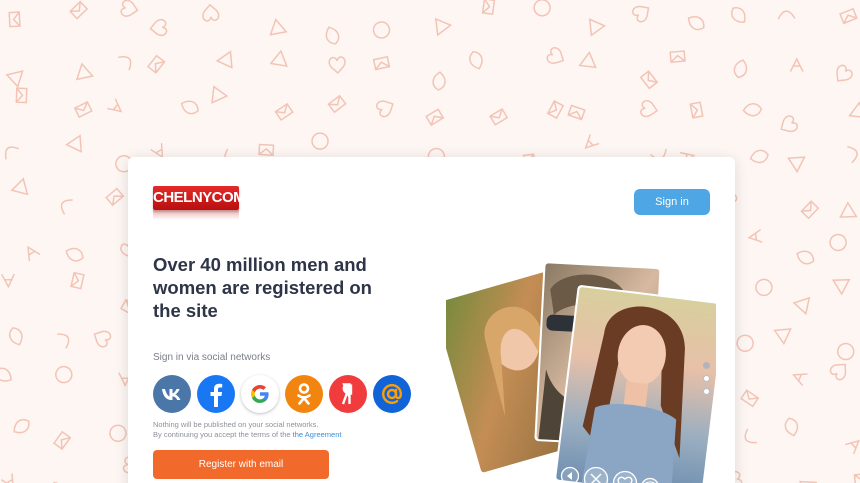 The height and width of the screenshot is (483, 860). What do you see at coordinates (392, 394) in the screenshot?
I see `mailru-button` at bounding box center [392, 394].